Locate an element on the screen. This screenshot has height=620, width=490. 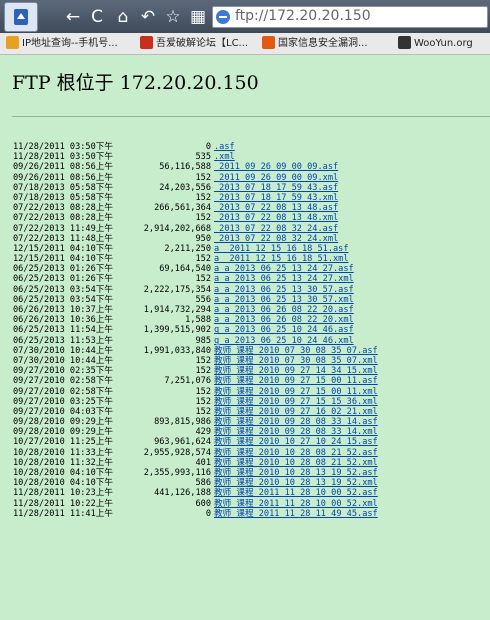
globe-icon is located at coordinates (223, 17).